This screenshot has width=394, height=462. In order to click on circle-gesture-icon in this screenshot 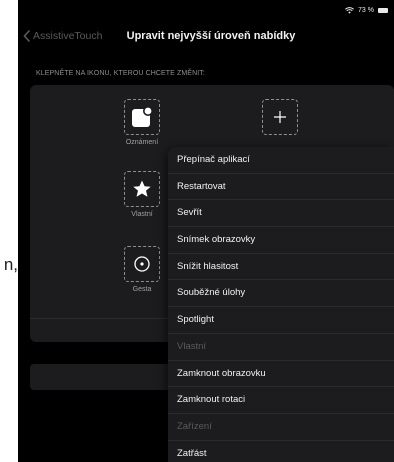, I will do `click(142, 264)`.